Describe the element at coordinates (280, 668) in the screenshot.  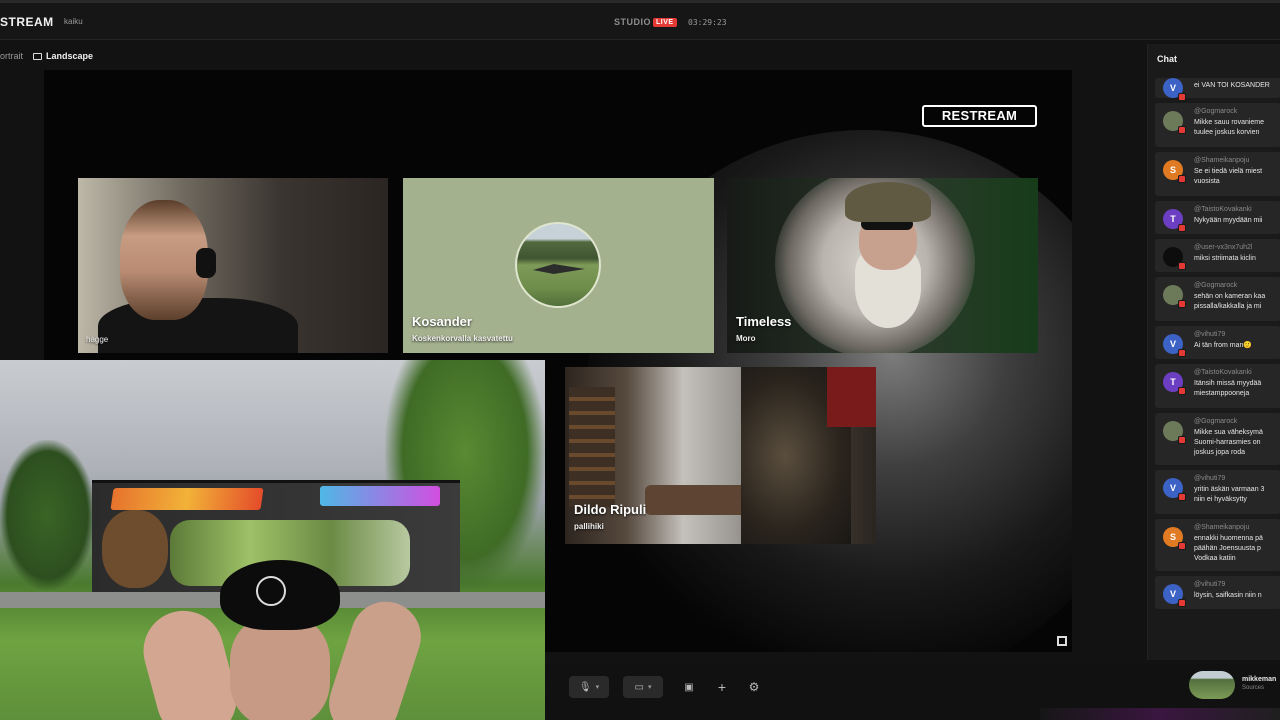
I see `host-face` at that location.